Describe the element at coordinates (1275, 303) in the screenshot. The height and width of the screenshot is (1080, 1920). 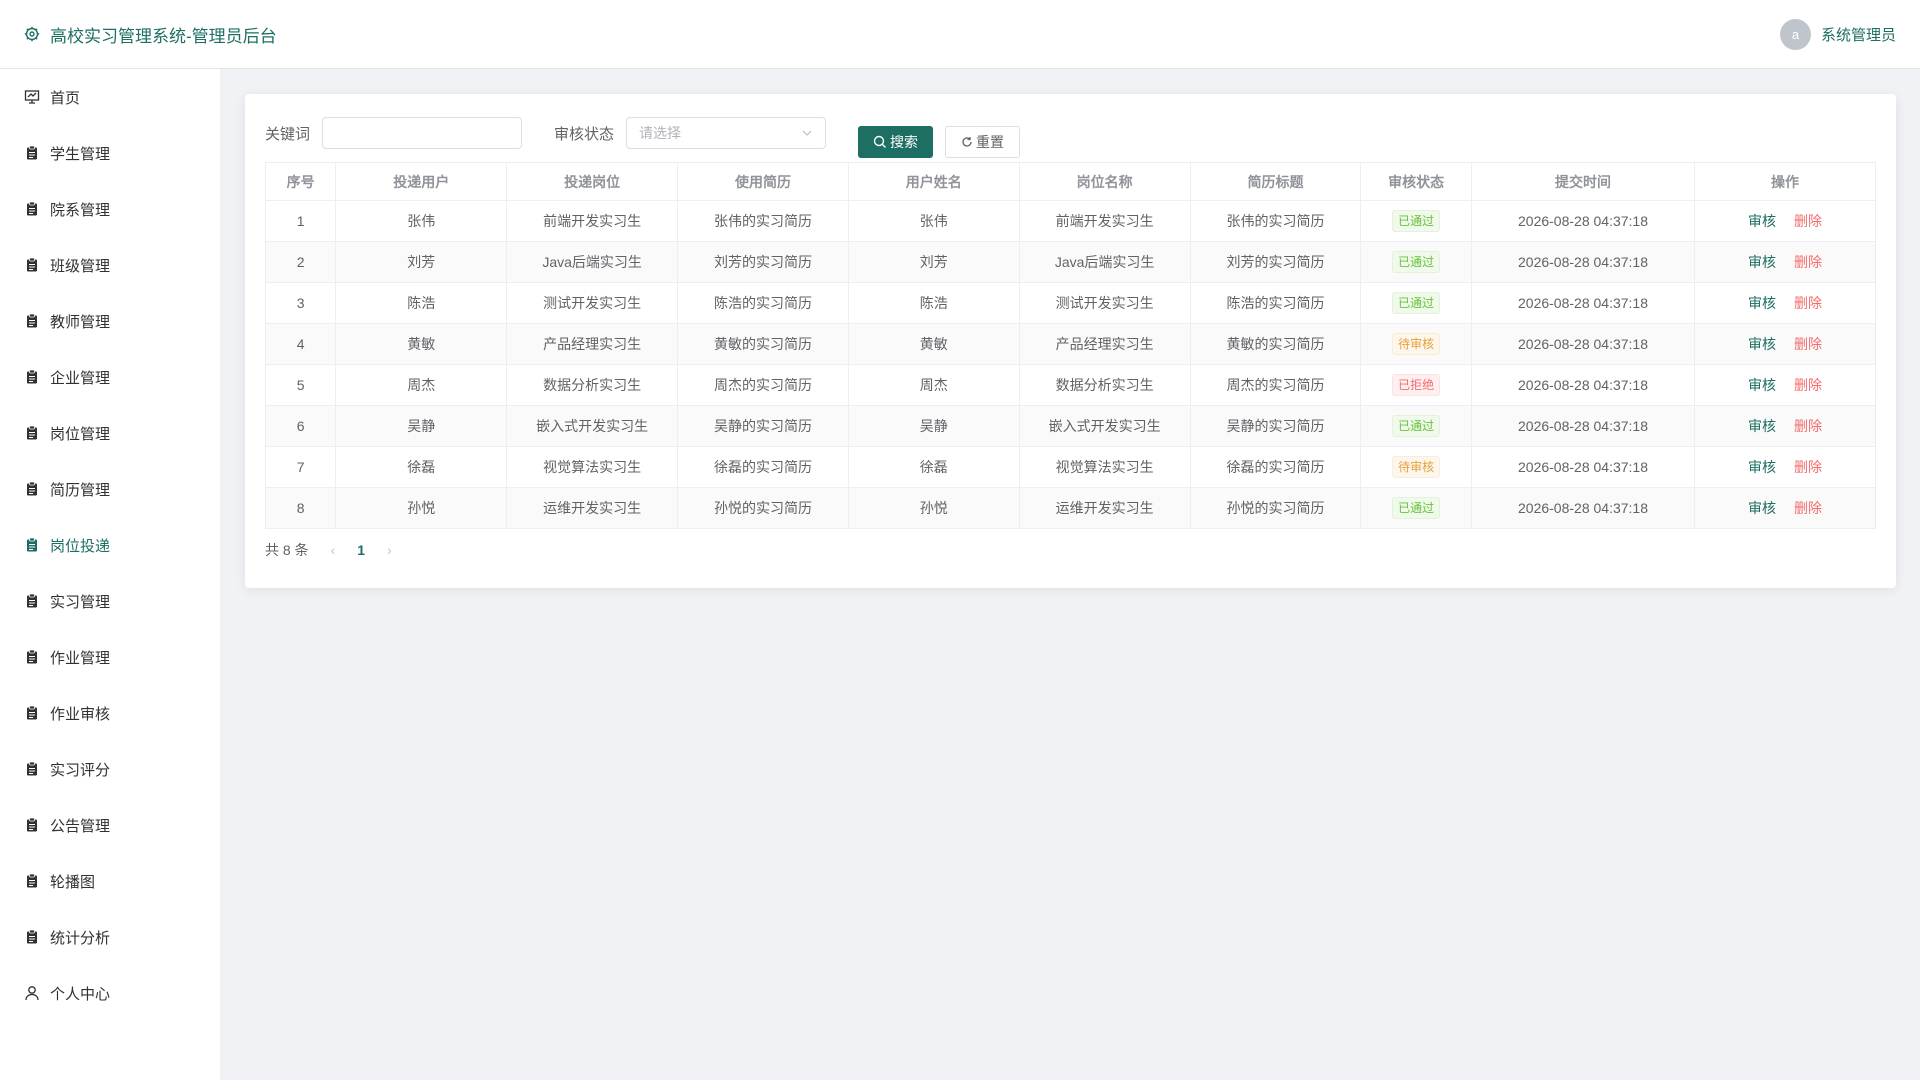
I see `cell-title: 陈浩的实习简历` at that location.